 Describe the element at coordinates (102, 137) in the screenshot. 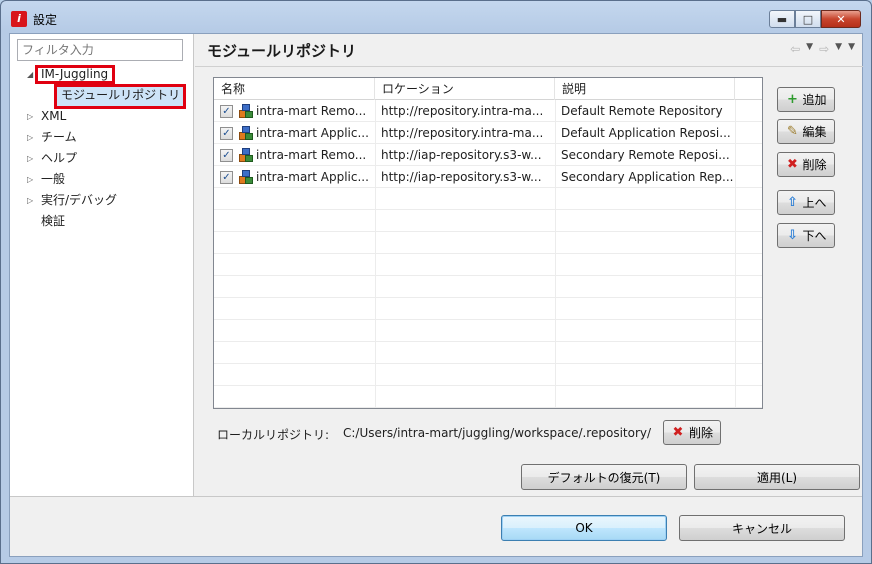

I see `tree-item-team: ▷ チーム` at that location.